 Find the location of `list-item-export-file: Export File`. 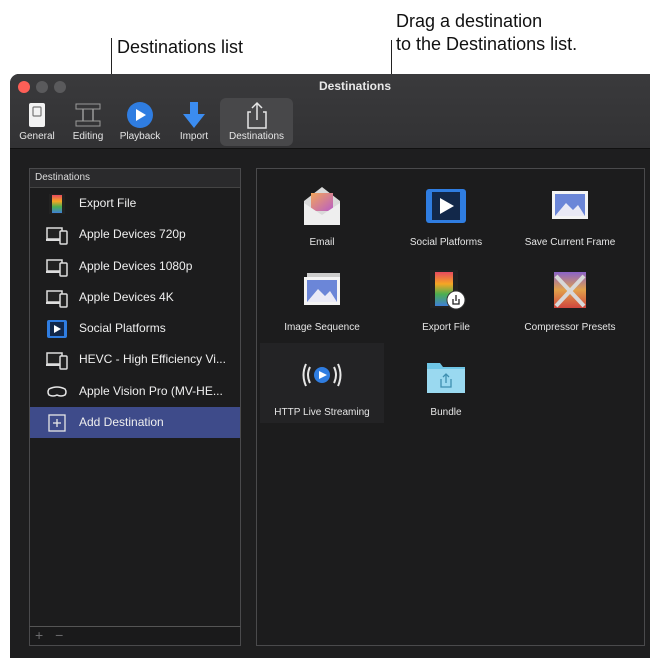

list-item-export-file: Export File is located at coordinates (135, 203).